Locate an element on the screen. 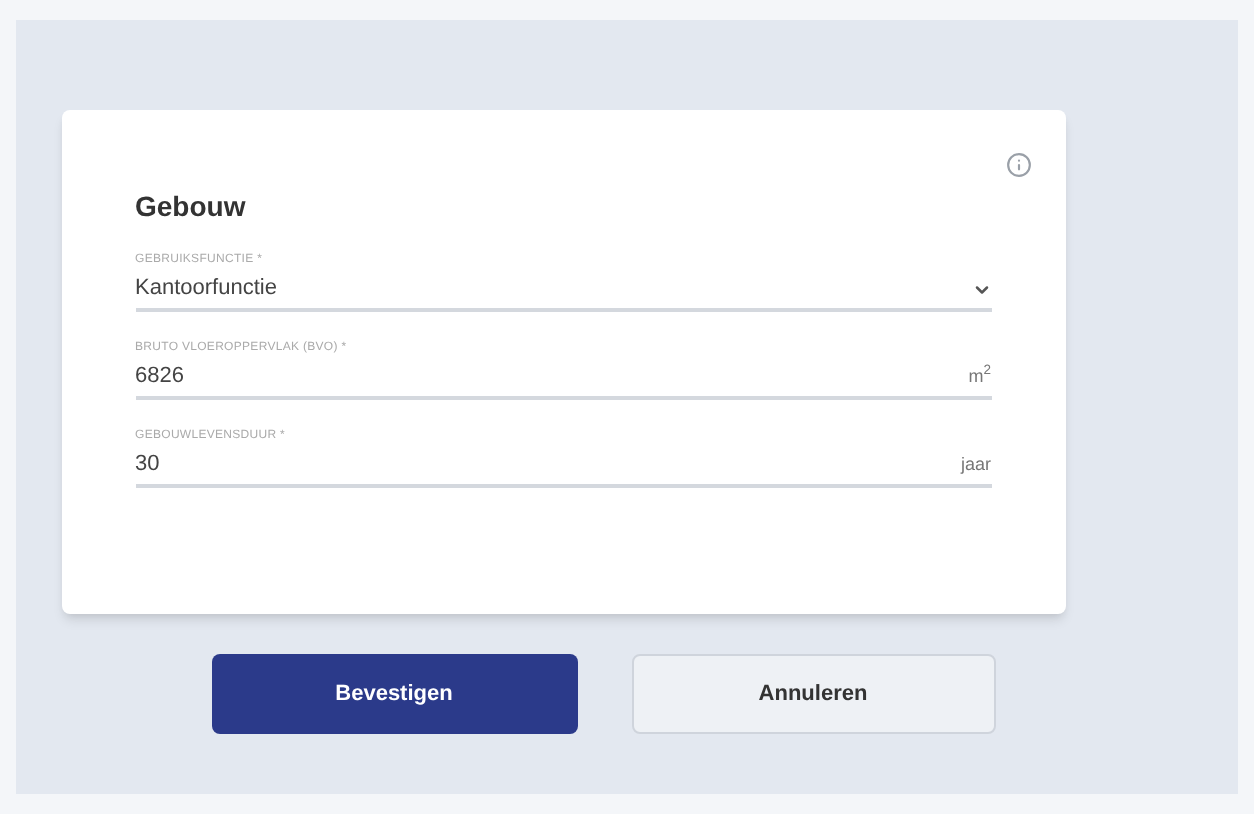 This screenshot has width=1254, height=814. info-icon is located at coordinates (1018, 165).